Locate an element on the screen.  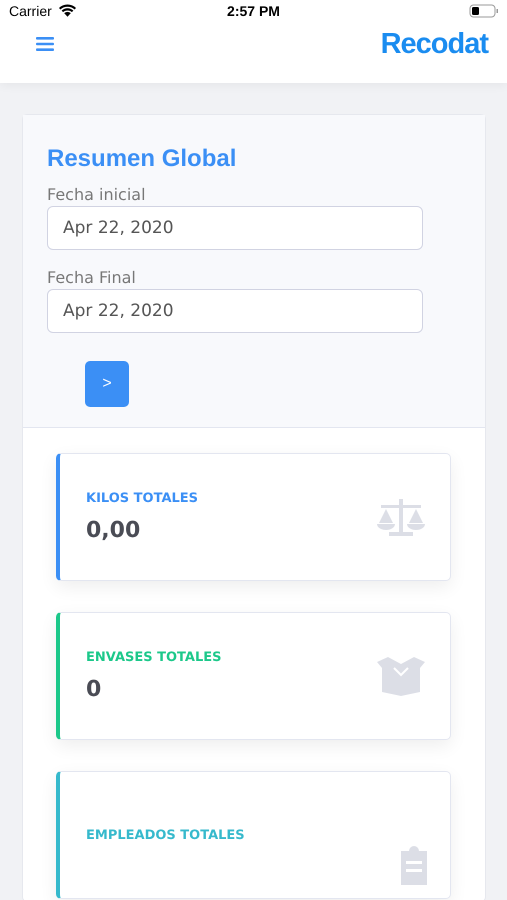
box-icon is located at coordinates (401, 676).